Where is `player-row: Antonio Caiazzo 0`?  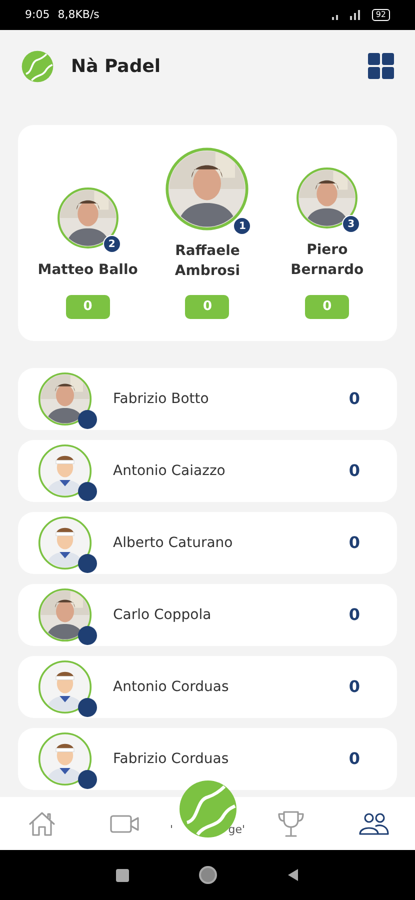
player-row: Antonio Caiazzo 0 is located at coordinates (207, 471).